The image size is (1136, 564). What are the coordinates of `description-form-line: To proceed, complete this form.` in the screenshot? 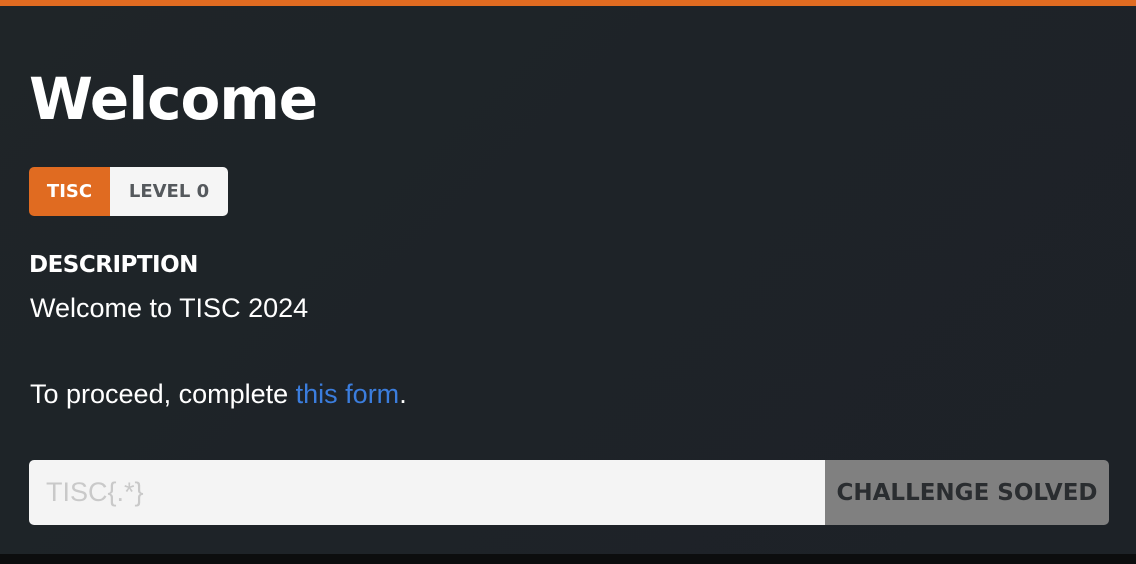 It's located at (218, 394).